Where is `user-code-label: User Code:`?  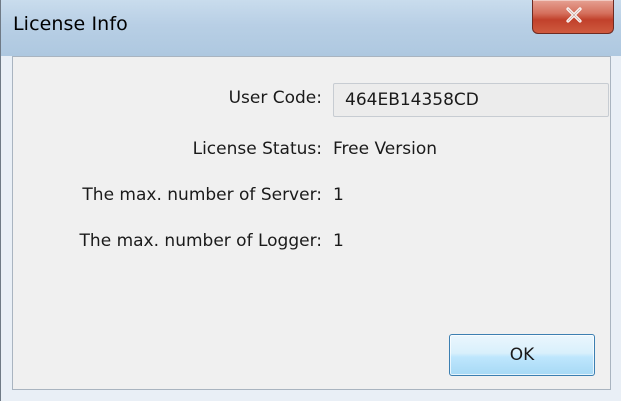
user-code-label: User Code: is located at coordinates (275, 98).